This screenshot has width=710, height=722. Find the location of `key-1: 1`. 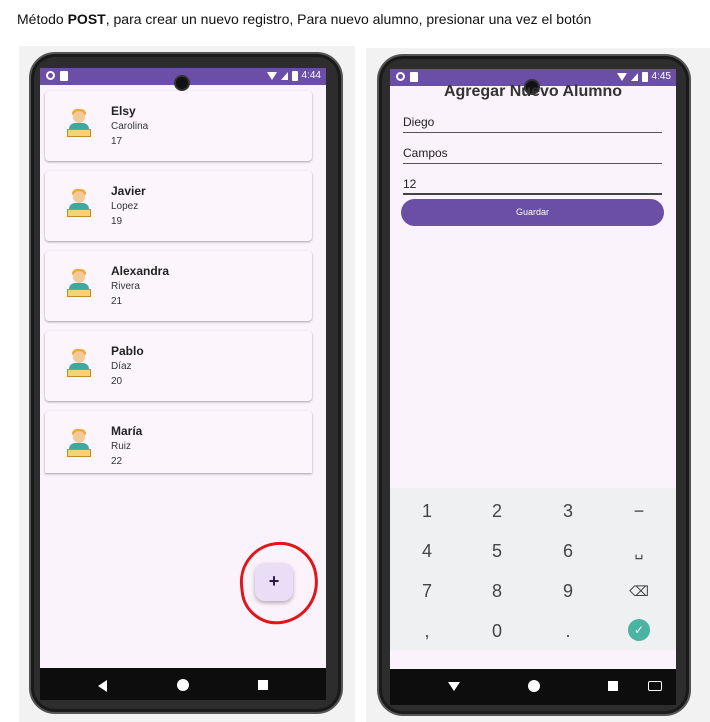

key-1: 1 is located at coordinates (427, 511).